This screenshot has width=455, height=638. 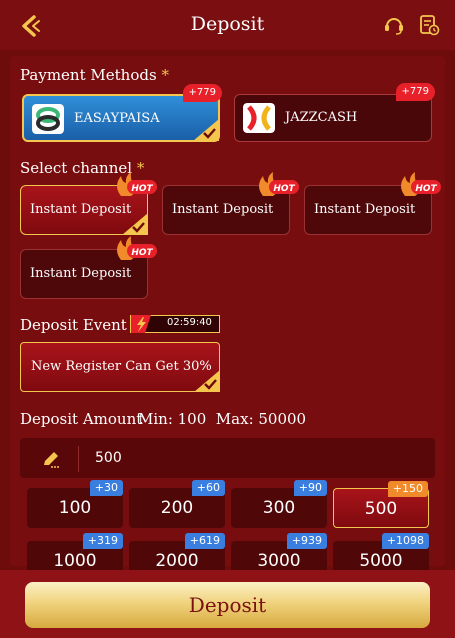 I want to click on amount-input-field: 500, so click(x=227, y=458).